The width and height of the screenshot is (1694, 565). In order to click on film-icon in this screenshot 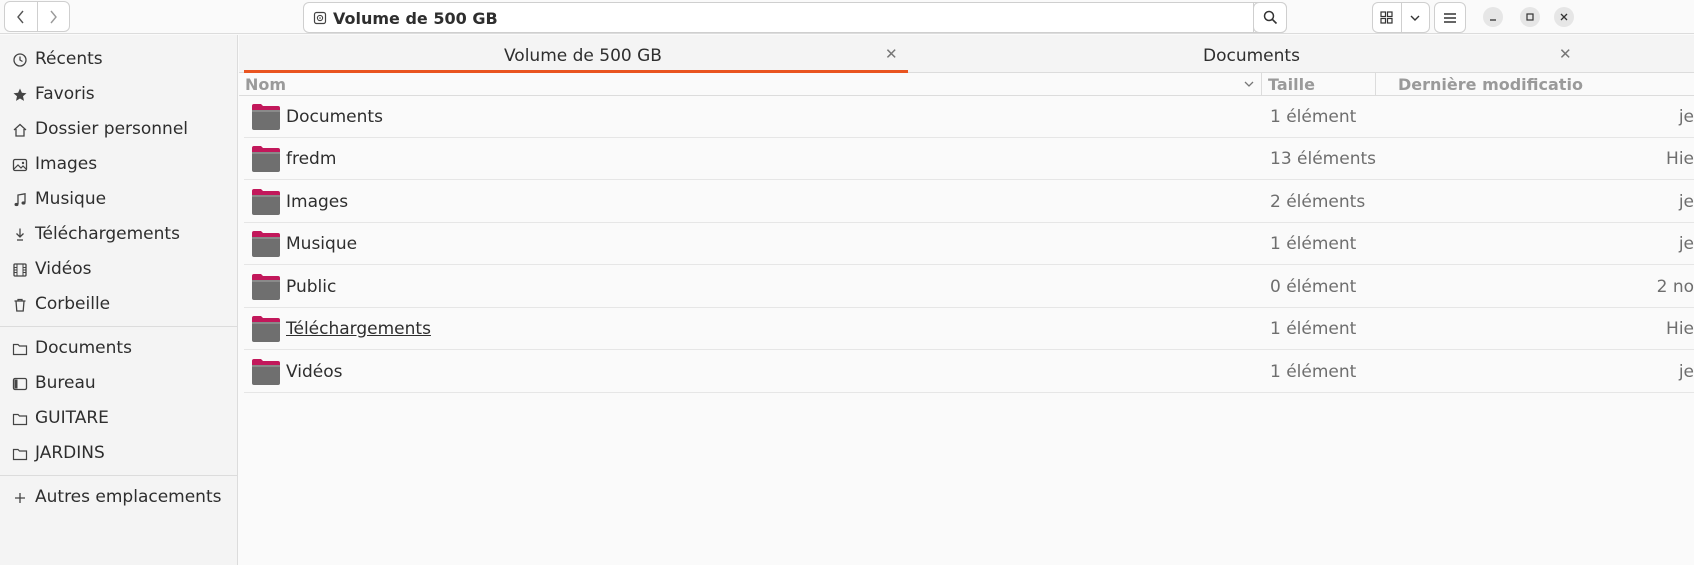, I will do `click(20, 270)`.